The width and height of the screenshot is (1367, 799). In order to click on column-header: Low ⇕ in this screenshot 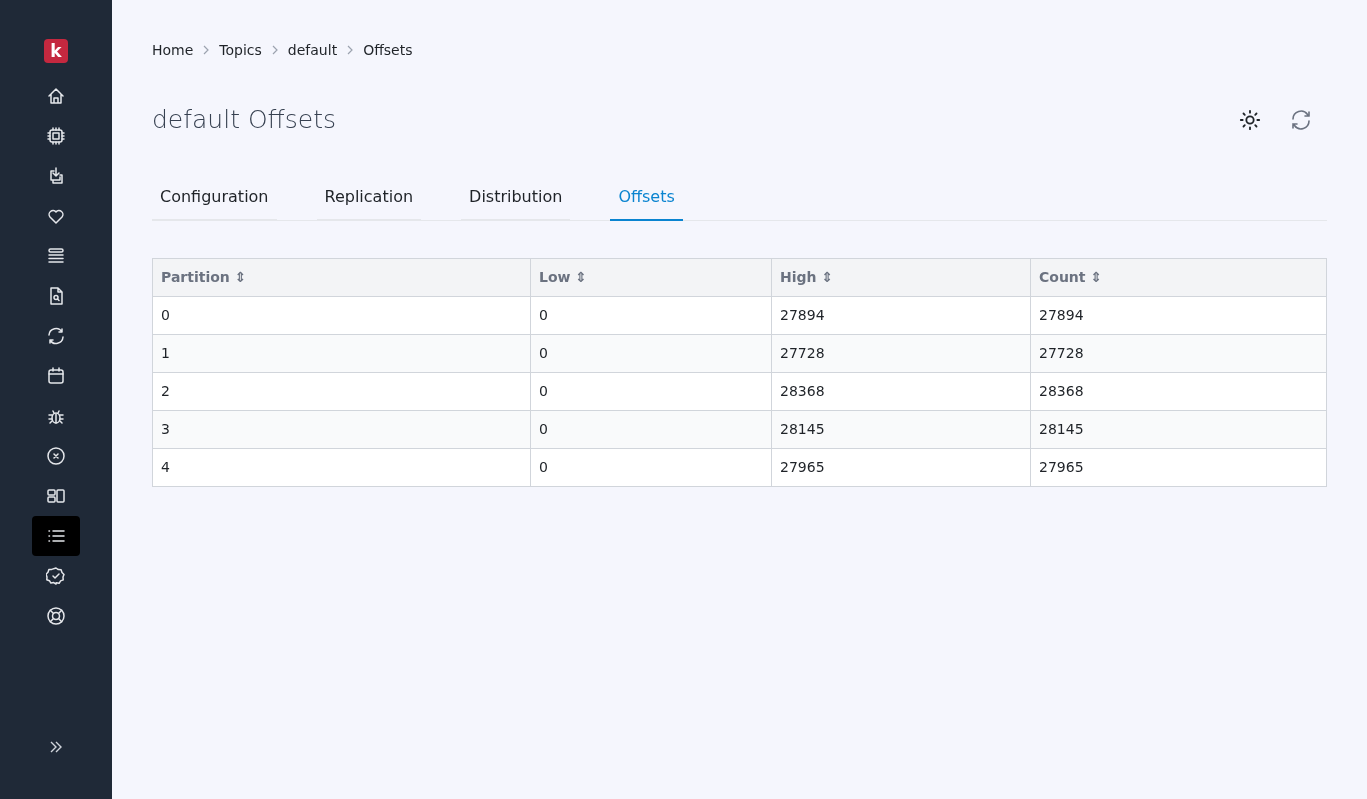, I will do `click(651, 277)`.